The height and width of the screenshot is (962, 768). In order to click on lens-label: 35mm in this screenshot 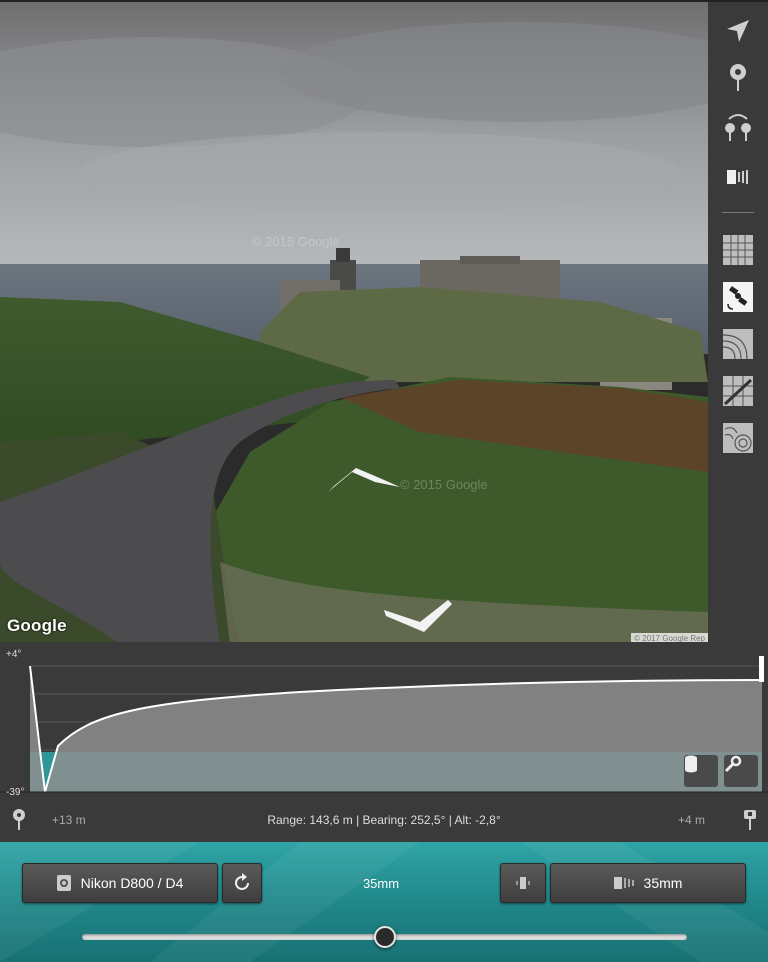, I will do `click(663, 883)`.